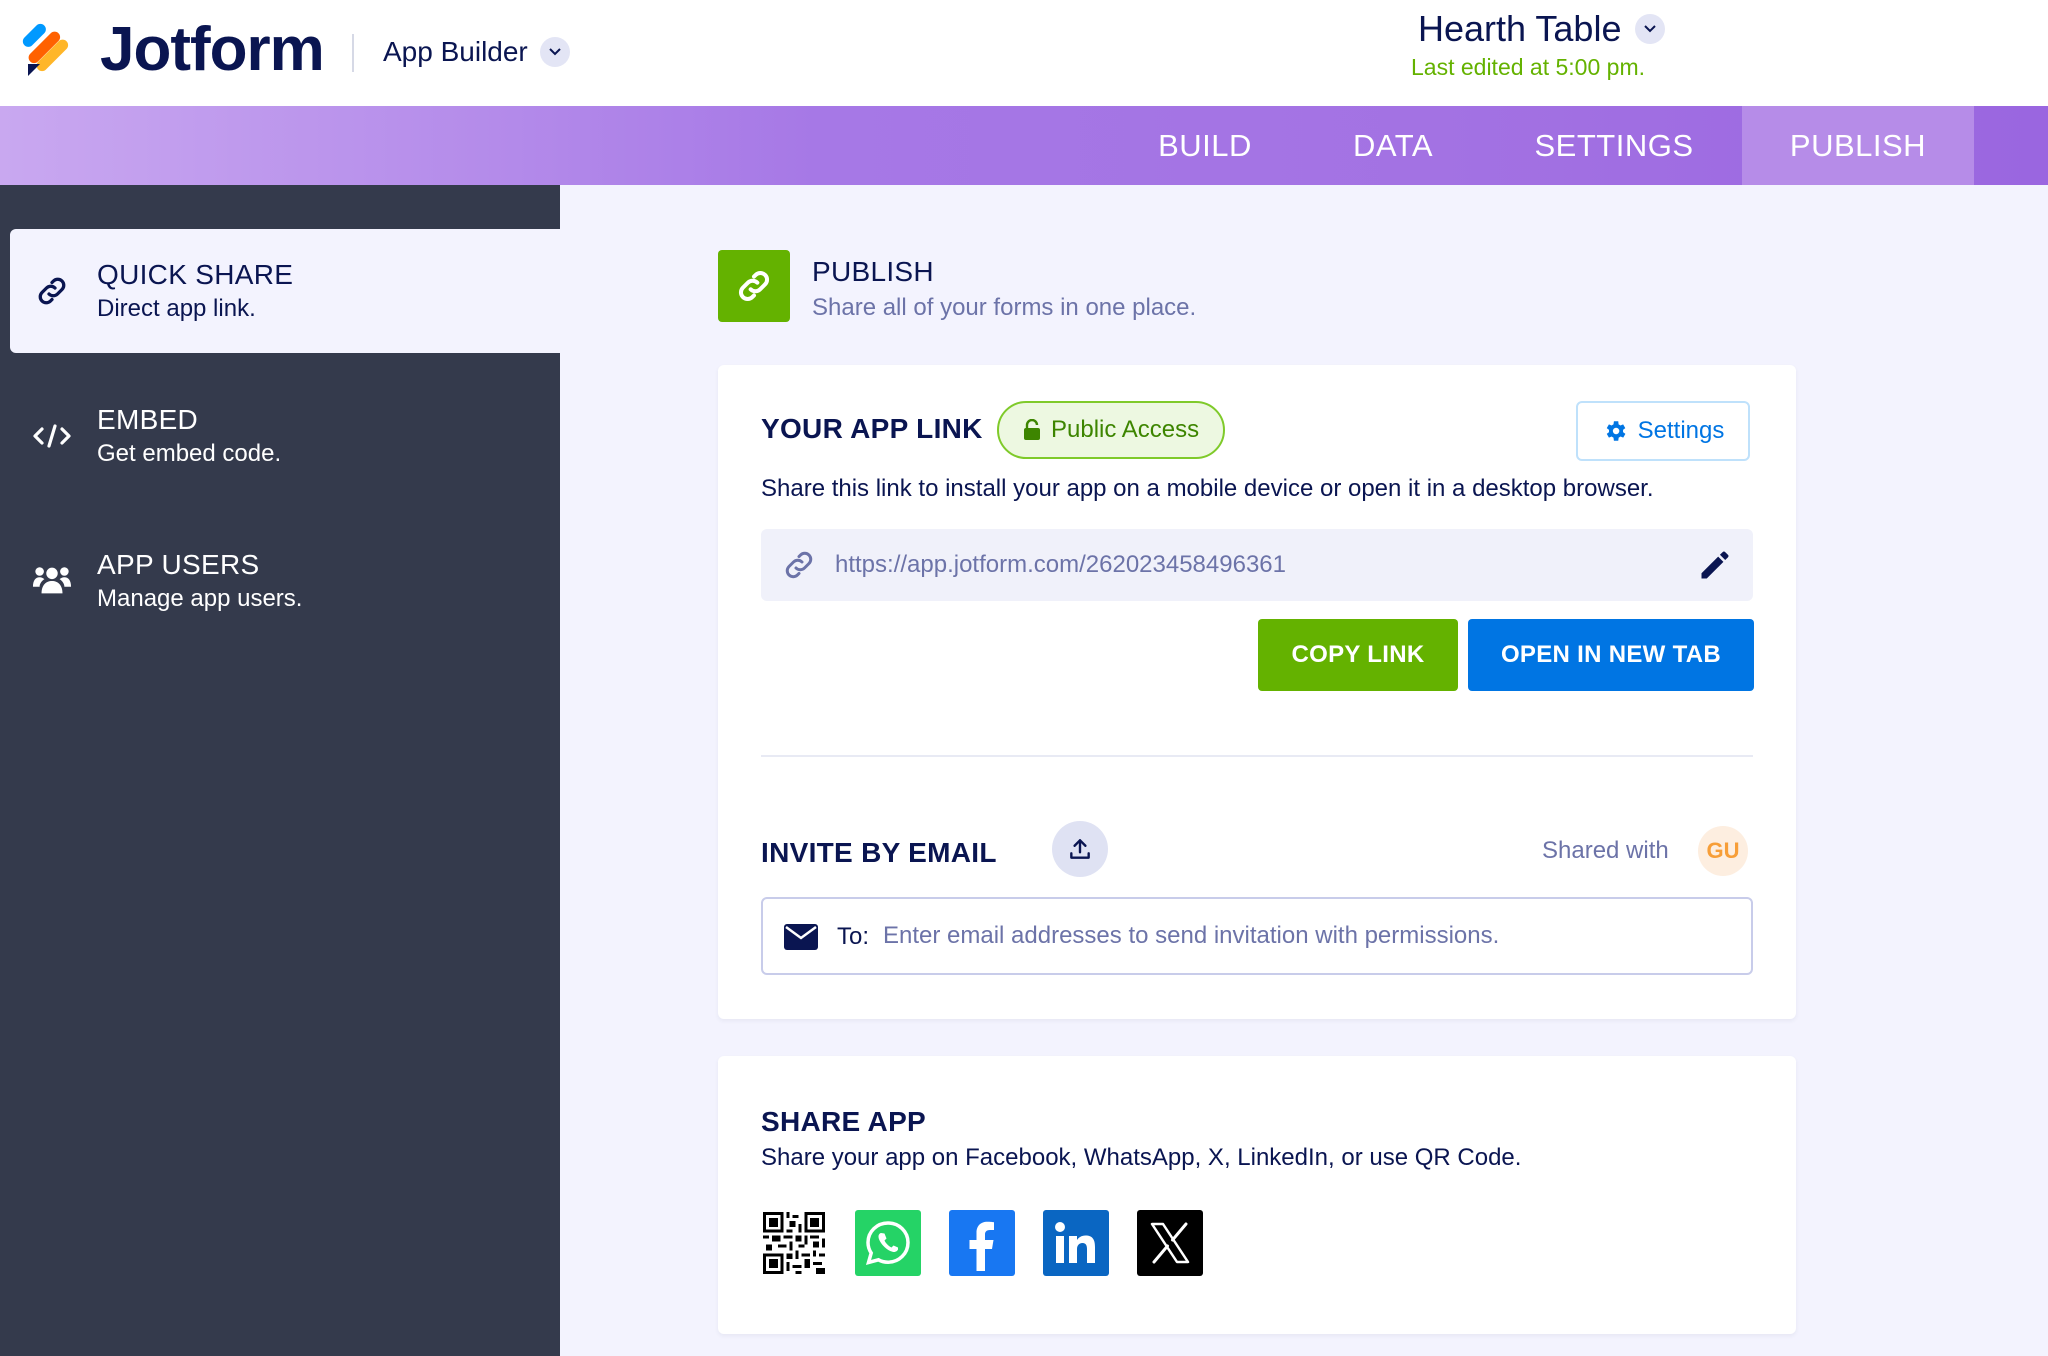 This screenshot has height=1356, width=2048. I want to click on app-link-field: https://app.jotform.com/262023458496361, so click(1257, 565).